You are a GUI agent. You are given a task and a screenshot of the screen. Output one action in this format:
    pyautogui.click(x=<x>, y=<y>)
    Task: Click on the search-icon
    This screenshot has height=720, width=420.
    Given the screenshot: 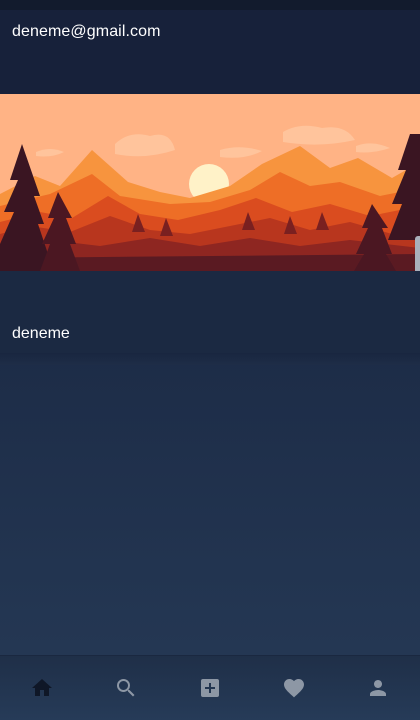 What is the action you would take?
    pyautogui.click(x=126, y=688)
    